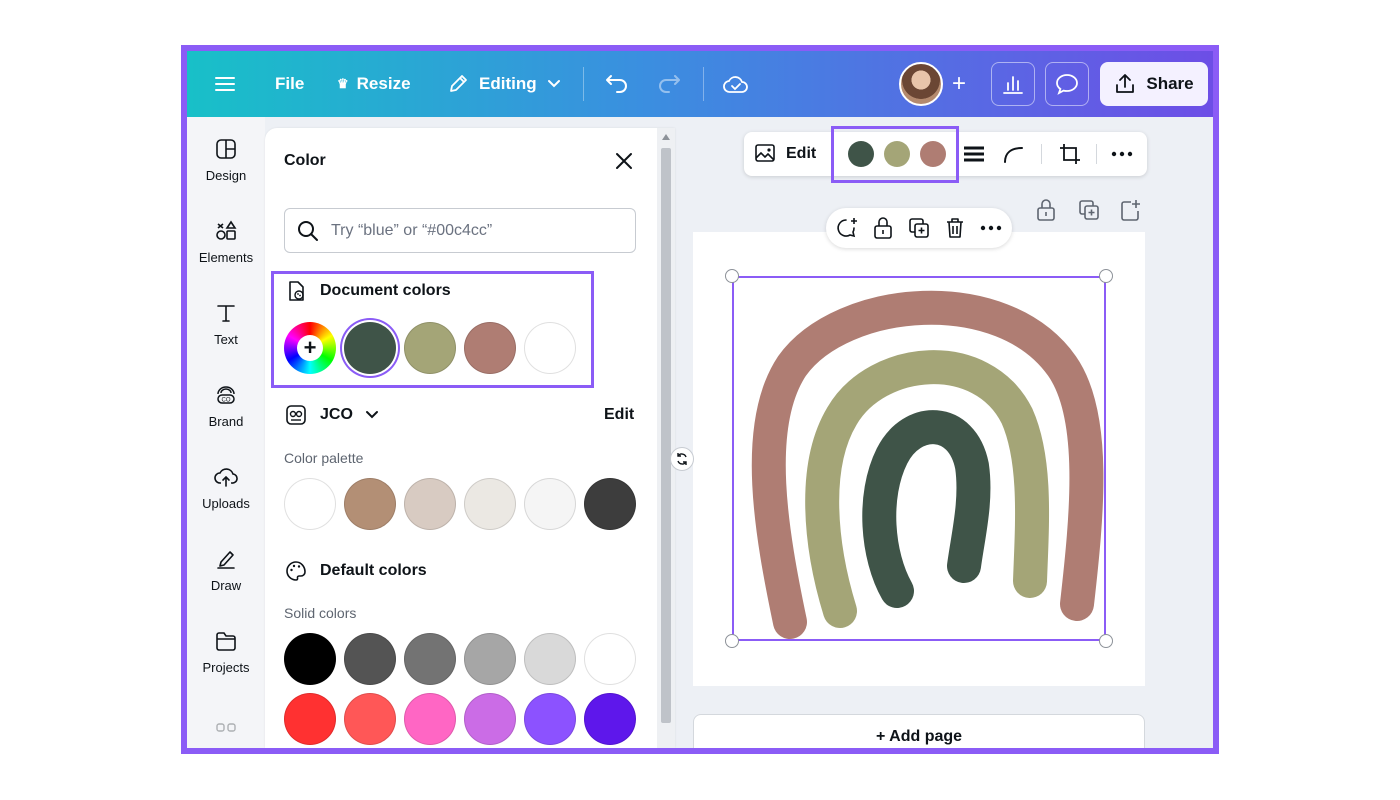 This screenshot has height=800, width=1400. What do you see at coordinates (617, 84) in the screenshot?
I see `undo-icon` at bounding box center [617, 84].